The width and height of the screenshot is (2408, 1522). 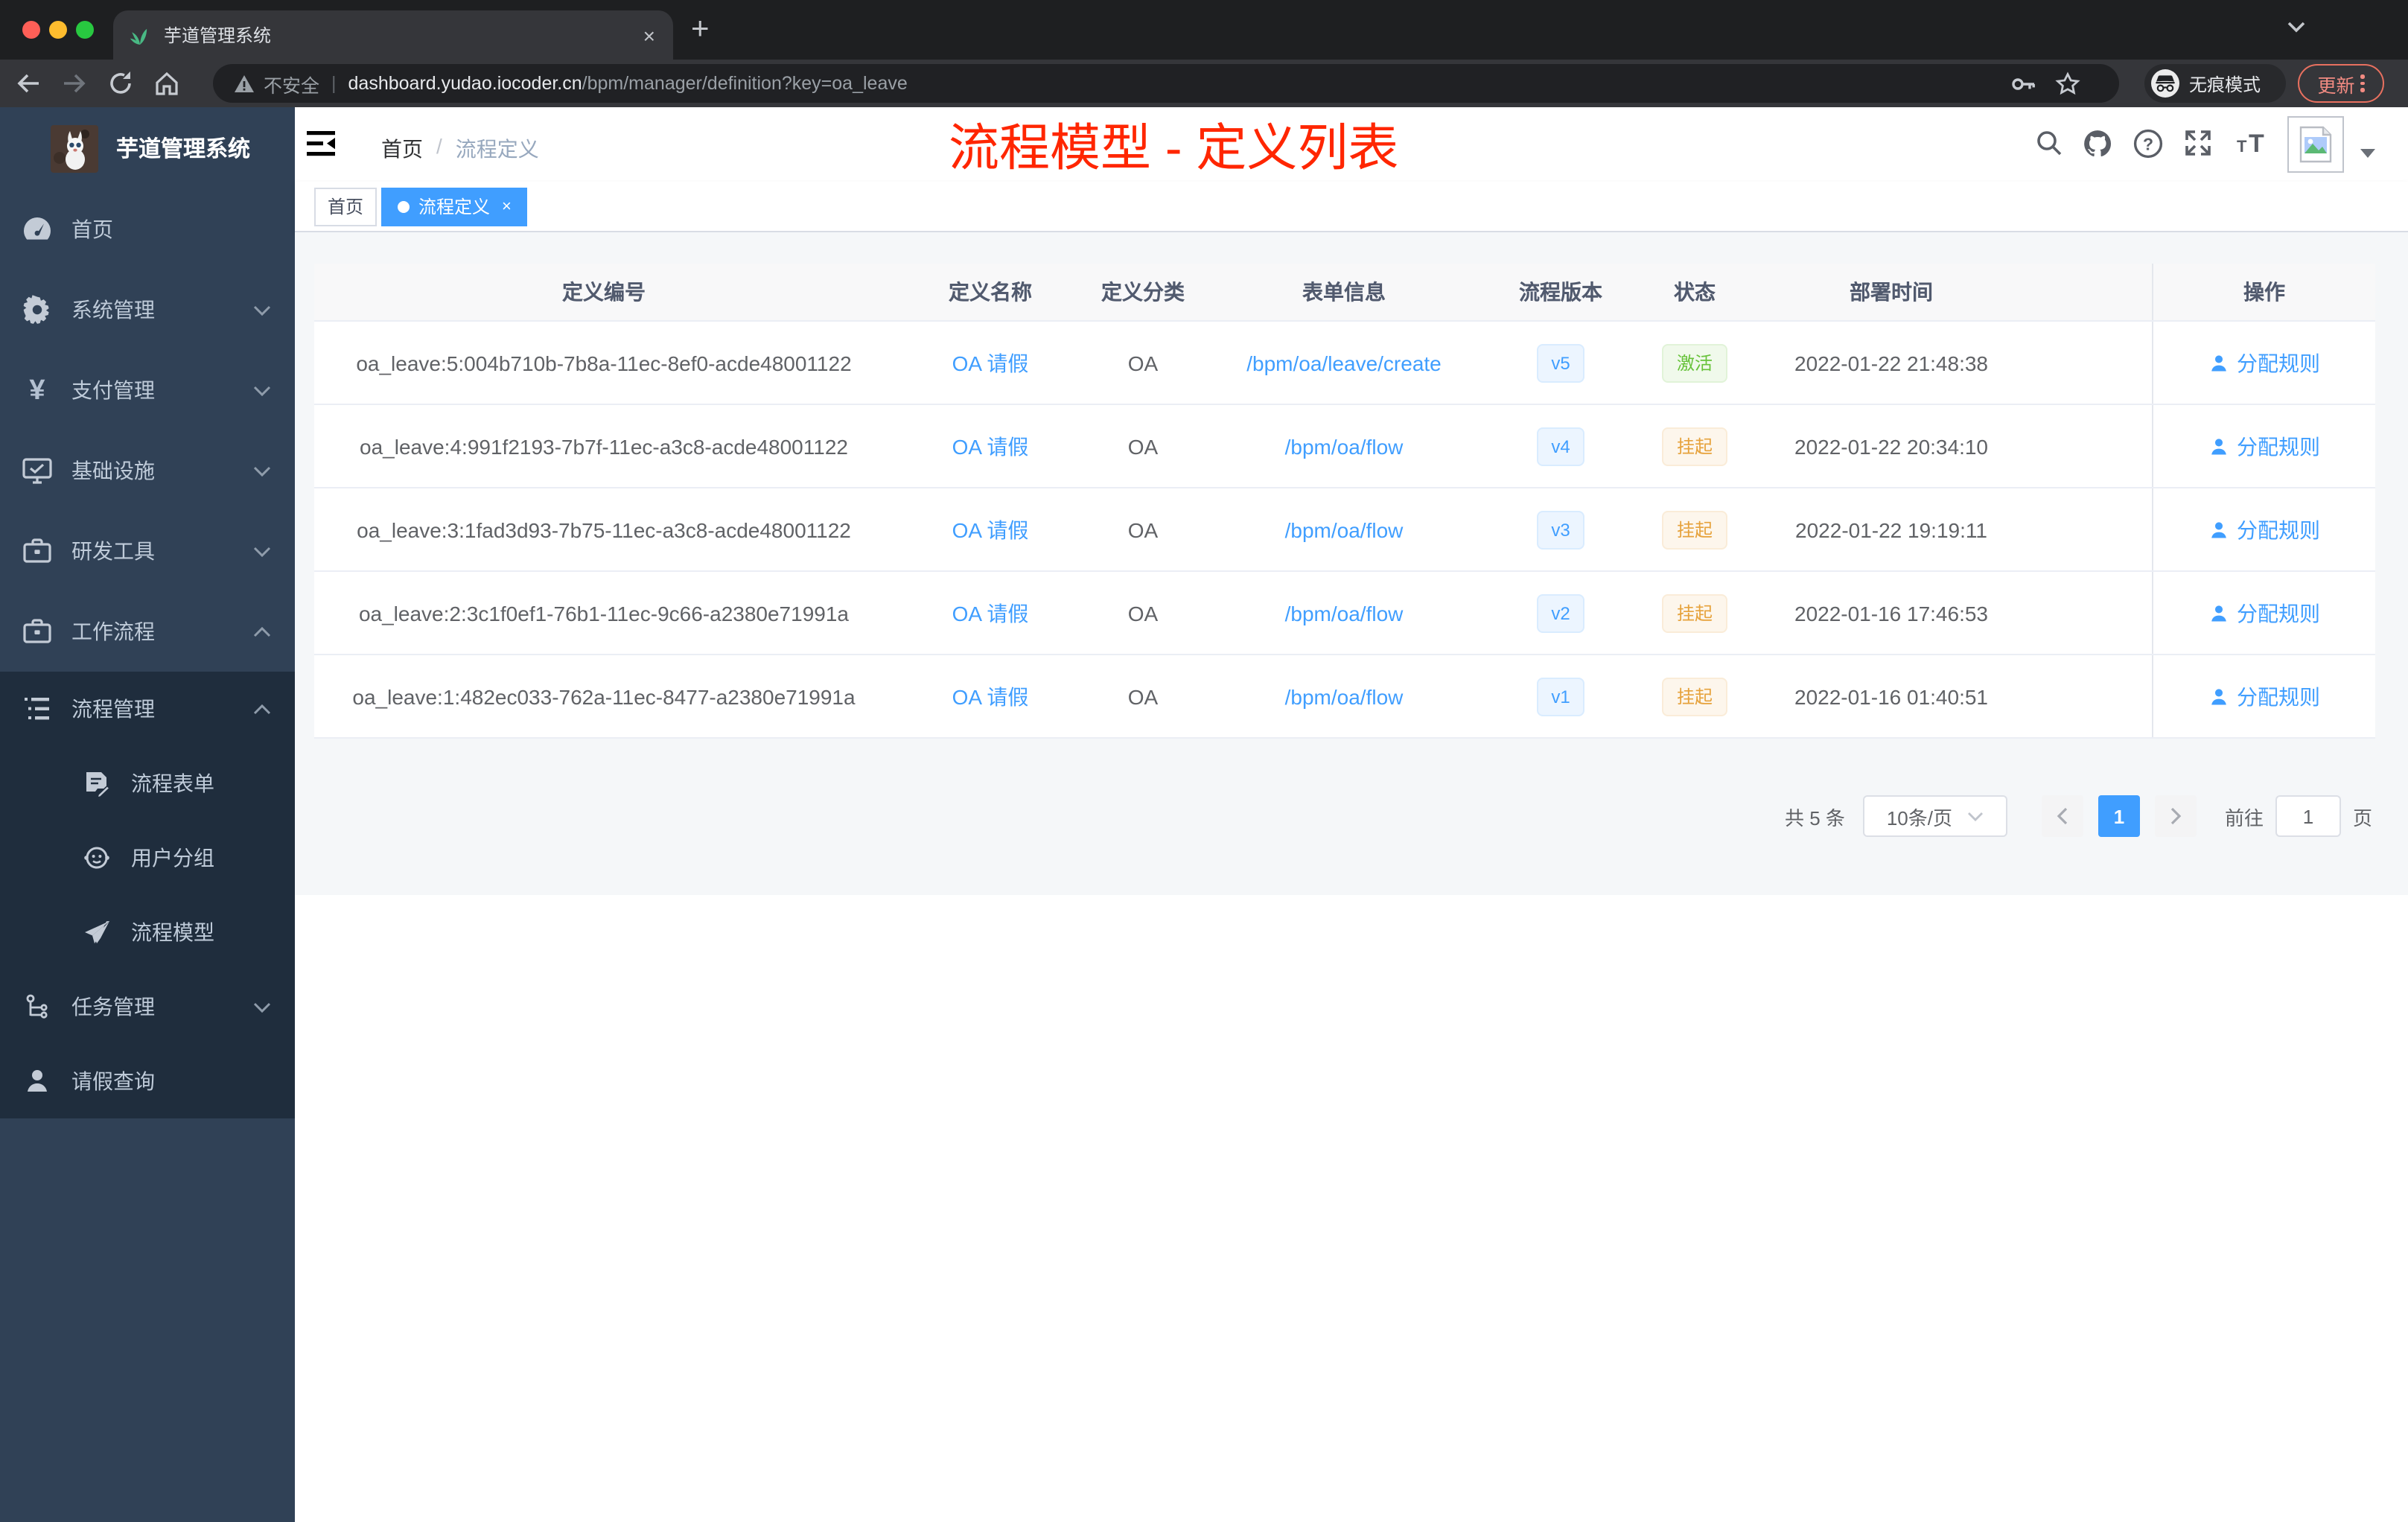 What do you see at coordinates (244, 83) in the screenshot?
I see `security-warning-icon` at bounding box center [244, 83].